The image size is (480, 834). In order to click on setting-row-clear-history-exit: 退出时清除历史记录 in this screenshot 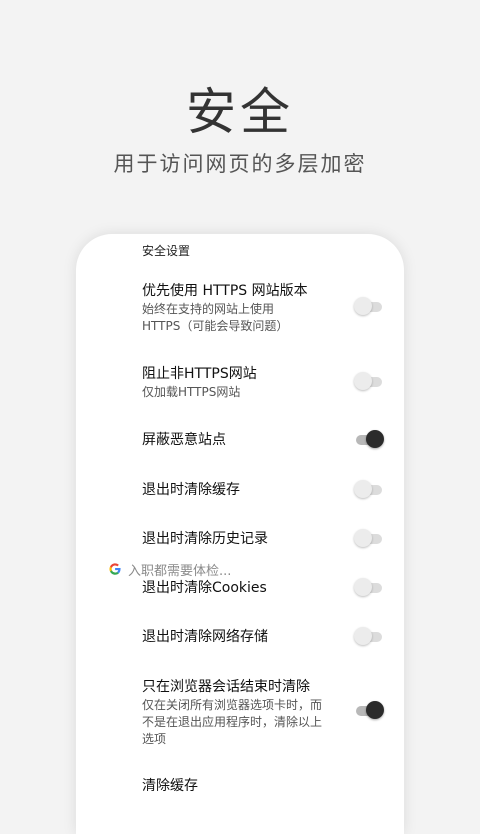, I will do `click(262, 539)`.